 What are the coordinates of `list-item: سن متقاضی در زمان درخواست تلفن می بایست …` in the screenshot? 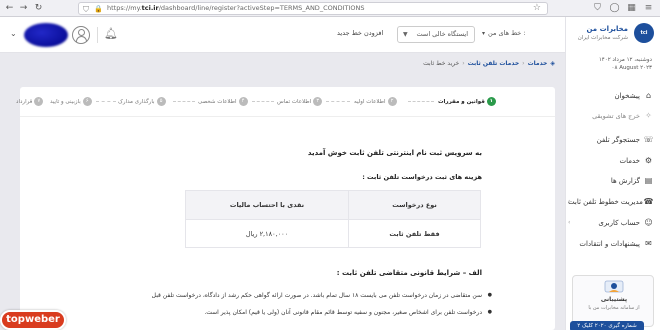 It's located at (322, 295).